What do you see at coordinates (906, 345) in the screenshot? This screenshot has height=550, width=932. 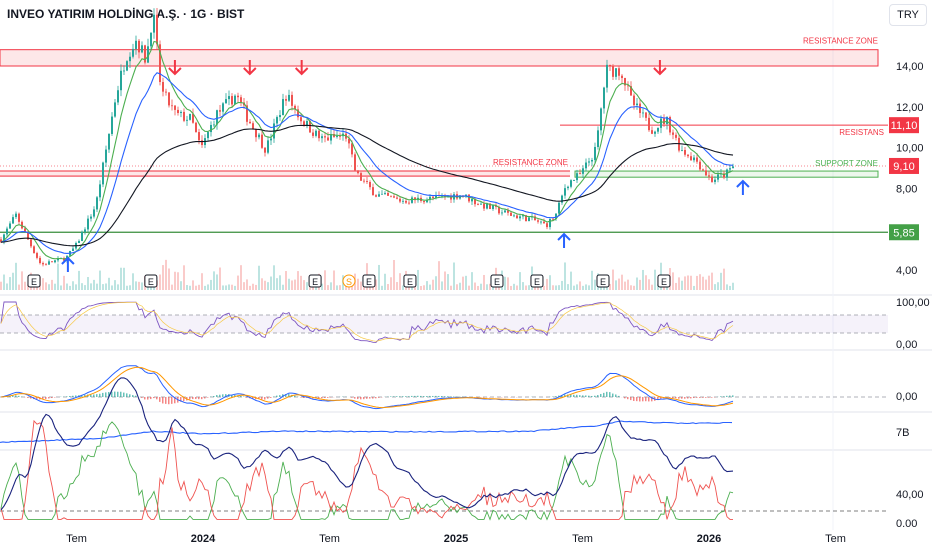 I see `rsi-axis-tick: 0,00` at bounding box center [906, 345].